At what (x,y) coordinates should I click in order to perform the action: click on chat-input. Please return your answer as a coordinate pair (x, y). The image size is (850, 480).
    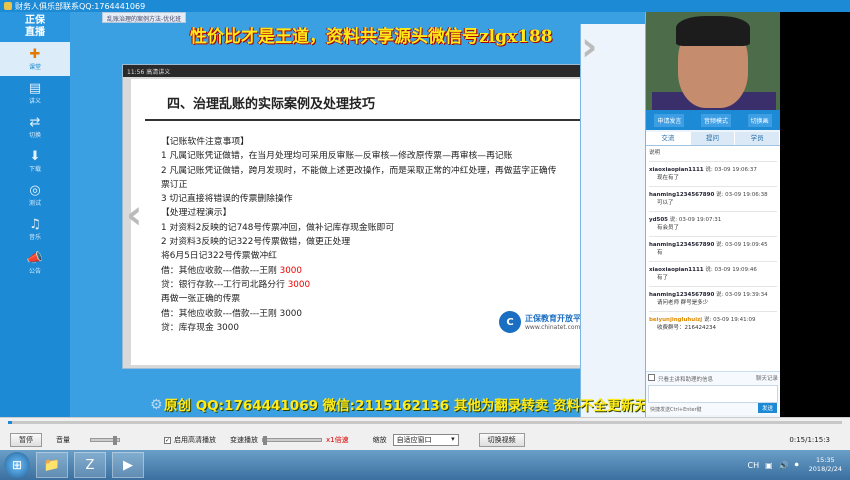
    Looking at the image, I should click on (713, 394).